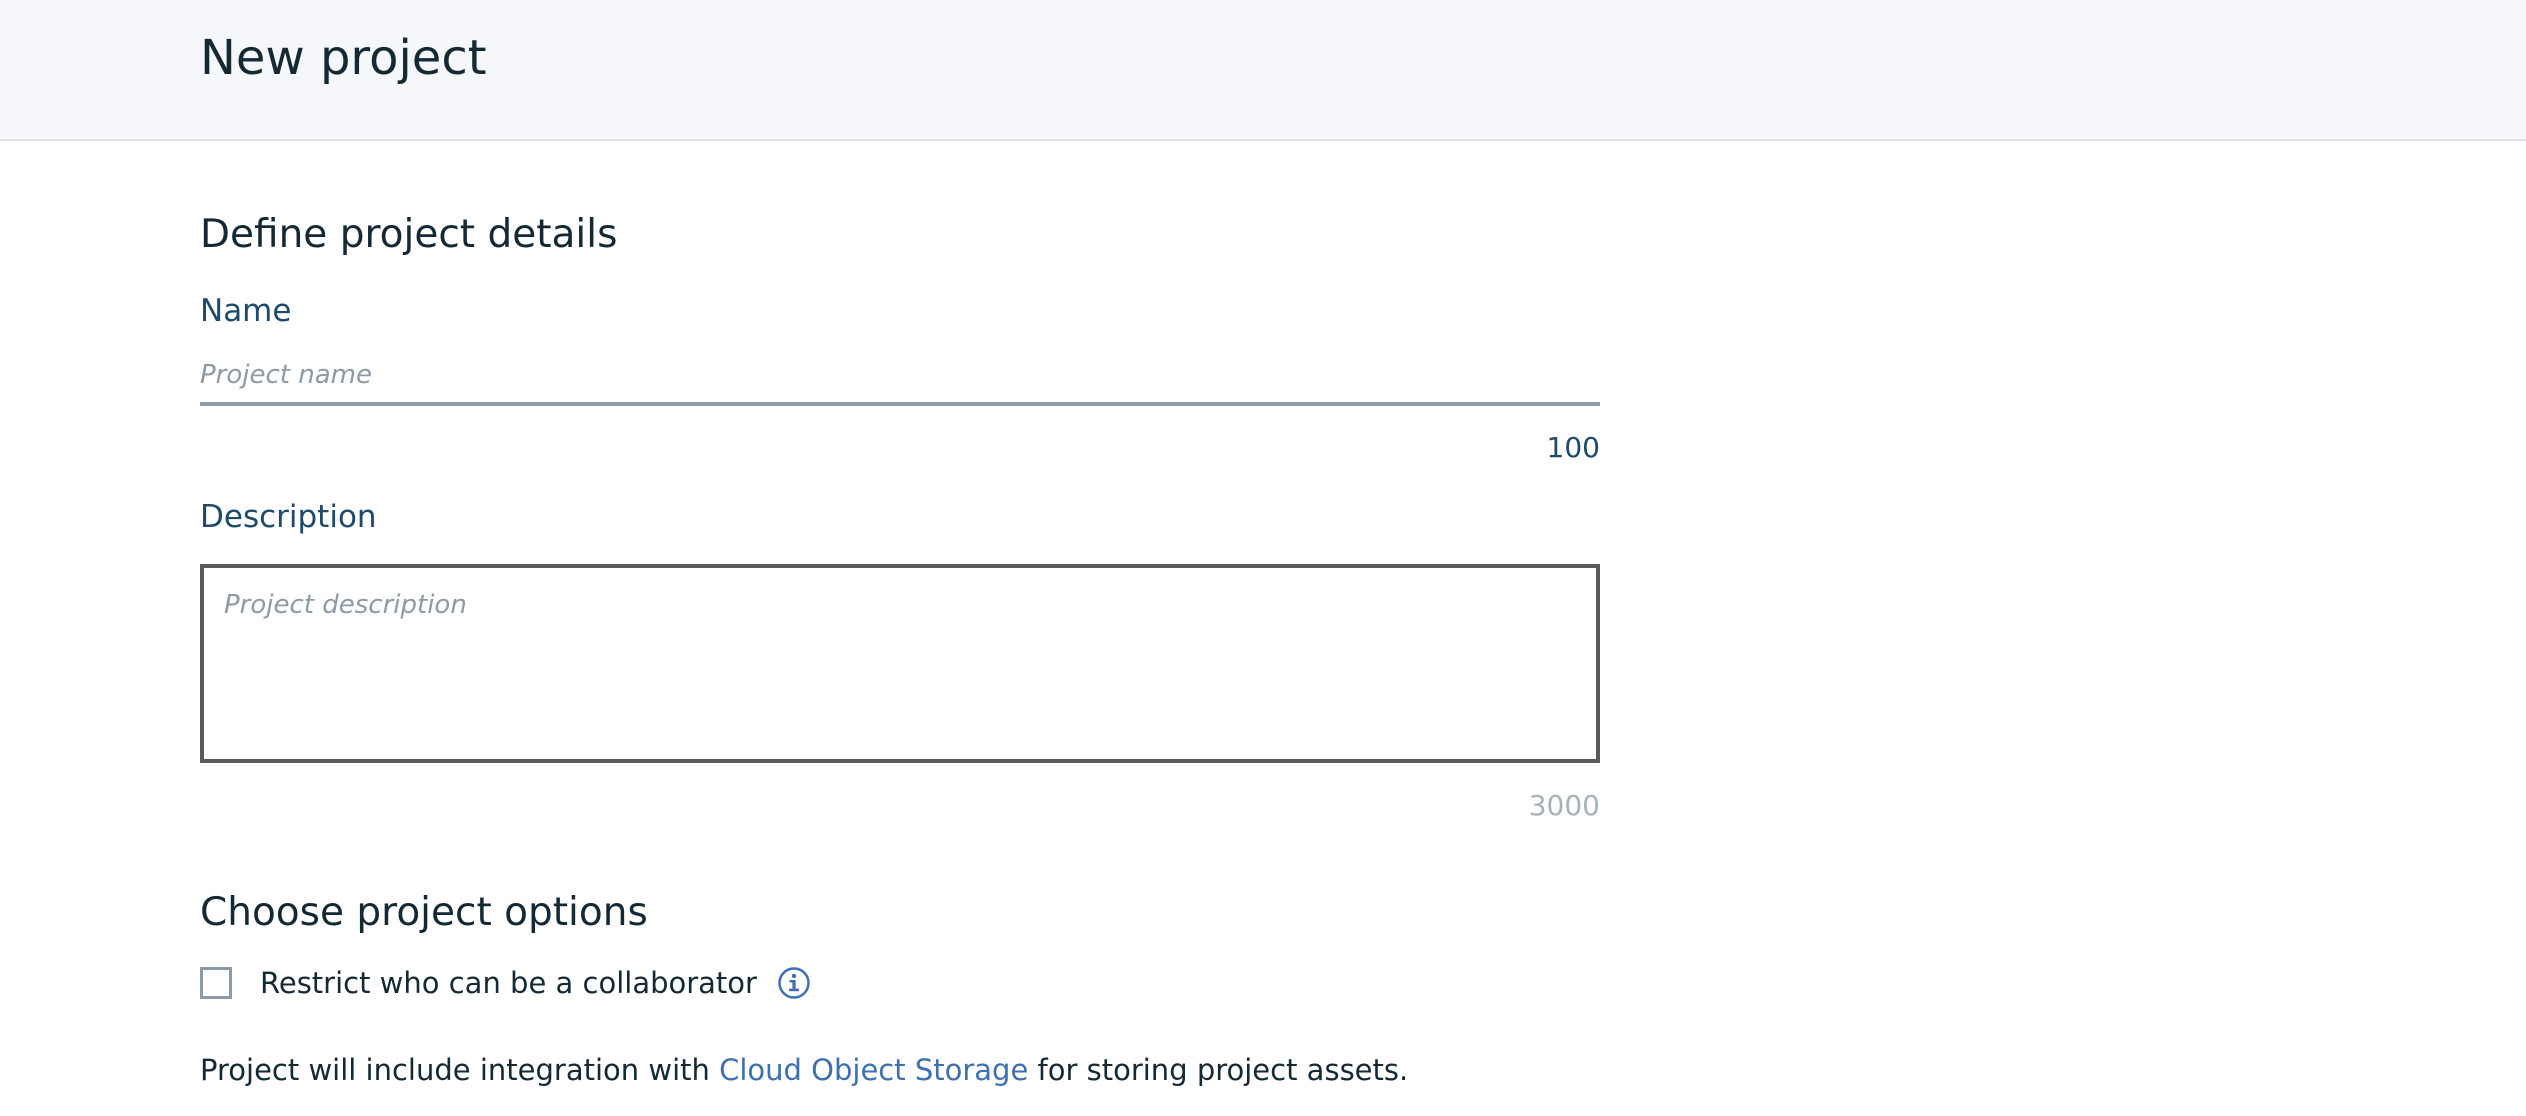  I want to click on integration-prefix: Project will include integration with, so click(460, 1070).